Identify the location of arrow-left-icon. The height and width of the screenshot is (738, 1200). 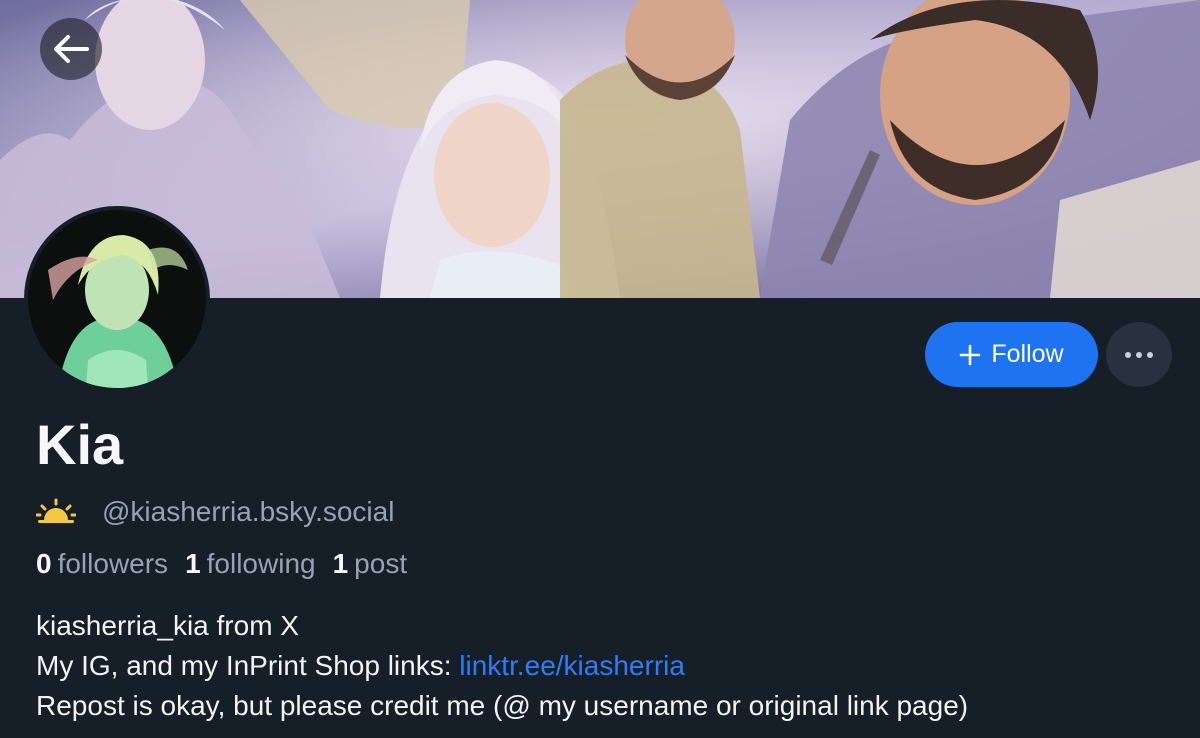
(71, 49).